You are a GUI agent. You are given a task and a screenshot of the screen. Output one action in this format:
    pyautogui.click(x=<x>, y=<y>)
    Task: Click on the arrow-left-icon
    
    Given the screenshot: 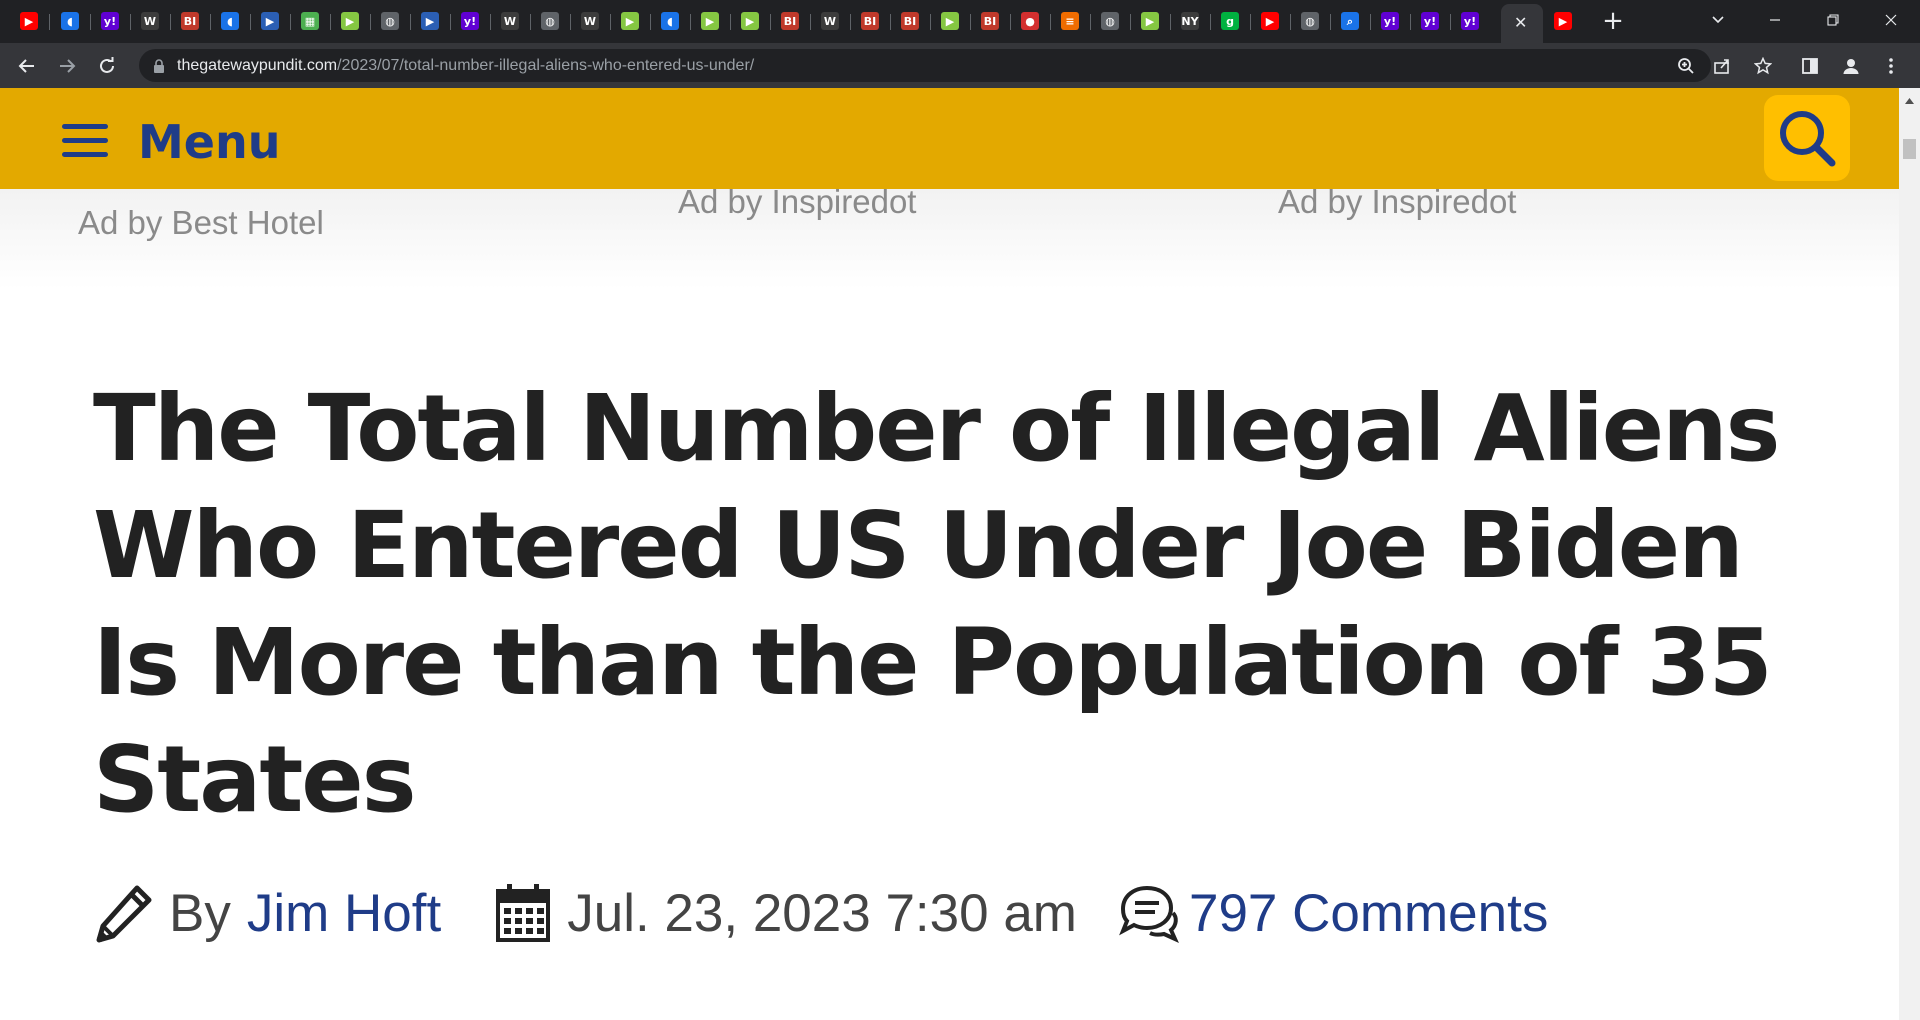 What is the action you would take?
    pyautogui.click(x=26, y=66)
    